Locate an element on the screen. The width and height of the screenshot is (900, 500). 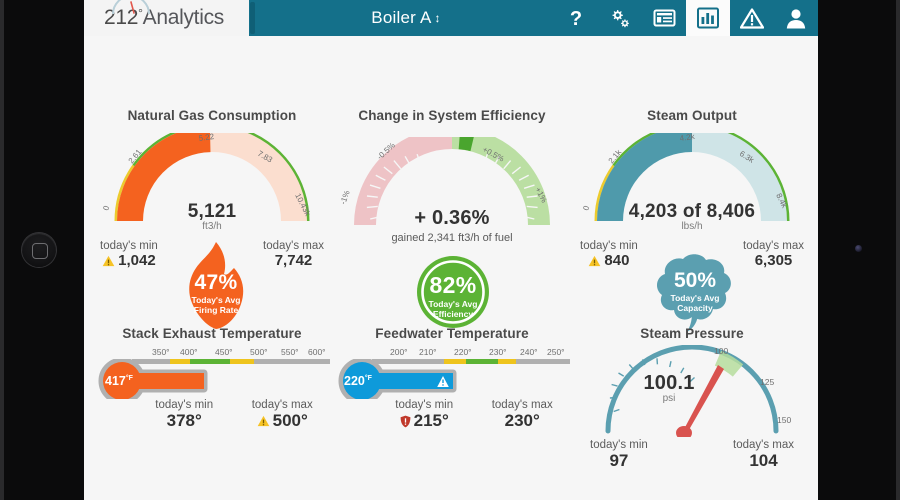
firing-rate-pct: 47% is located at coordinates (216, 282).